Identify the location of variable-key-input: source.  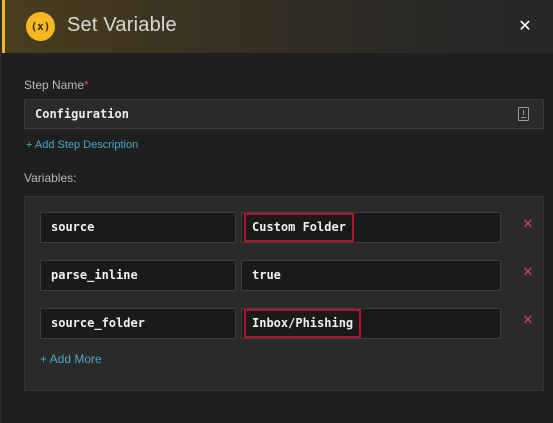
(138, 227).